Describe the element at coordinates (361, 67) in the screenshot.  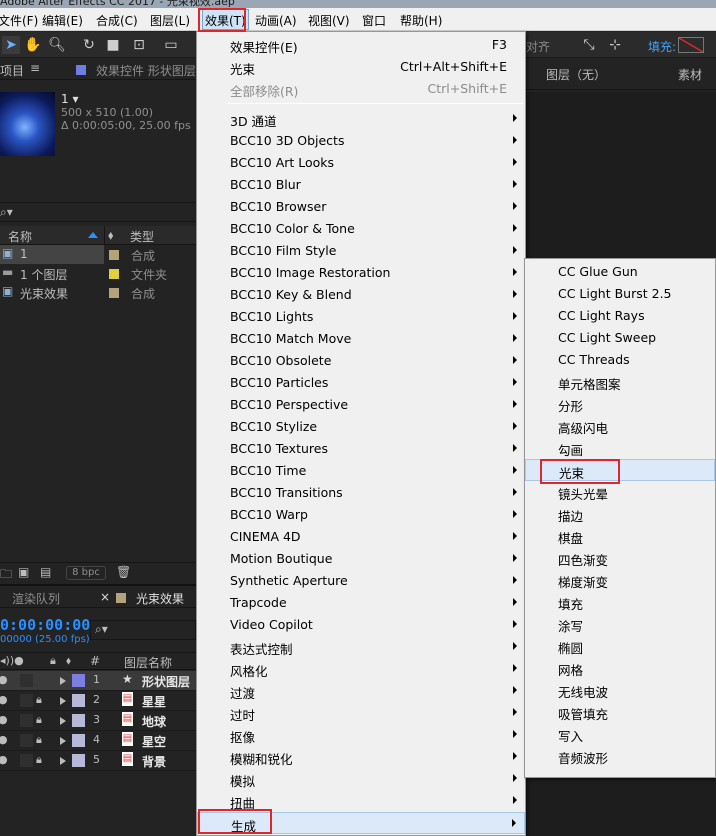
I see `menu-item-top-1: 光束 Ctrl+Alt+Shift+E` at that location.